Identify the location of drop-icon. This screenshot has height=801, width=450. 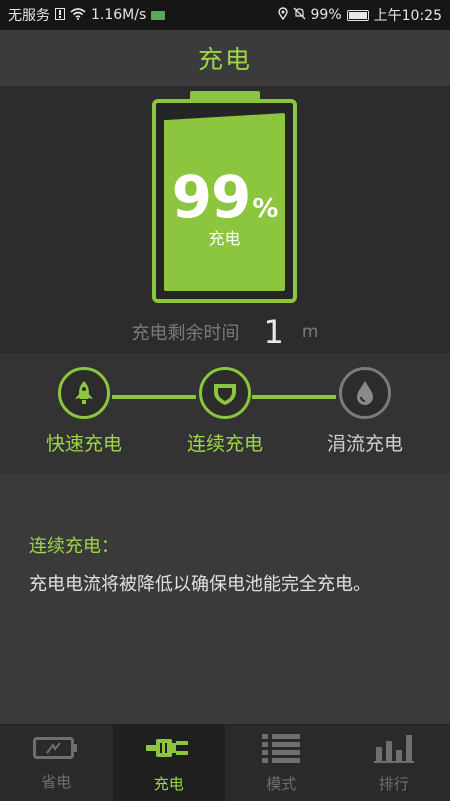
(365, 393).